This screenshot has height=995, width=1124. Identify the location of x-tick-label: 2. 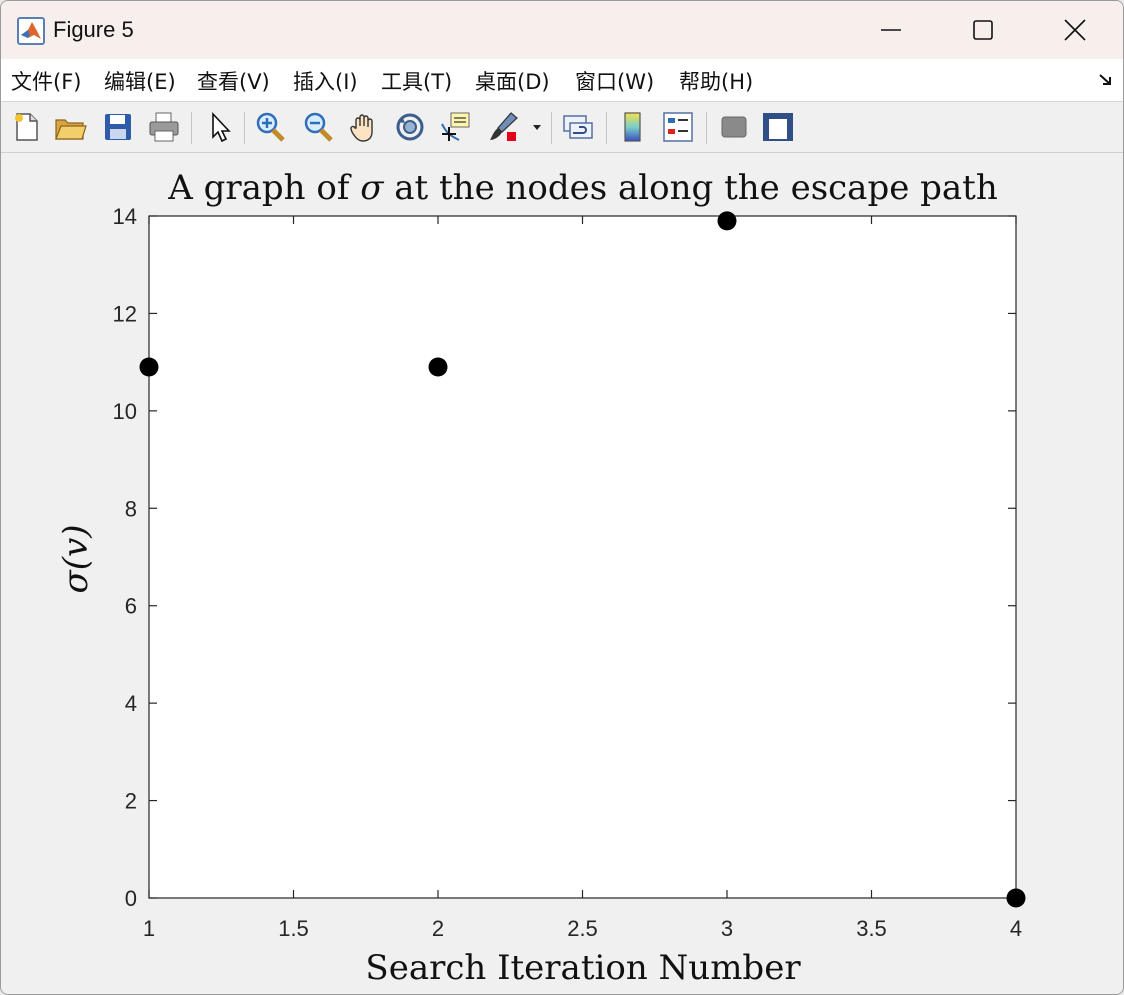
(438, 928).